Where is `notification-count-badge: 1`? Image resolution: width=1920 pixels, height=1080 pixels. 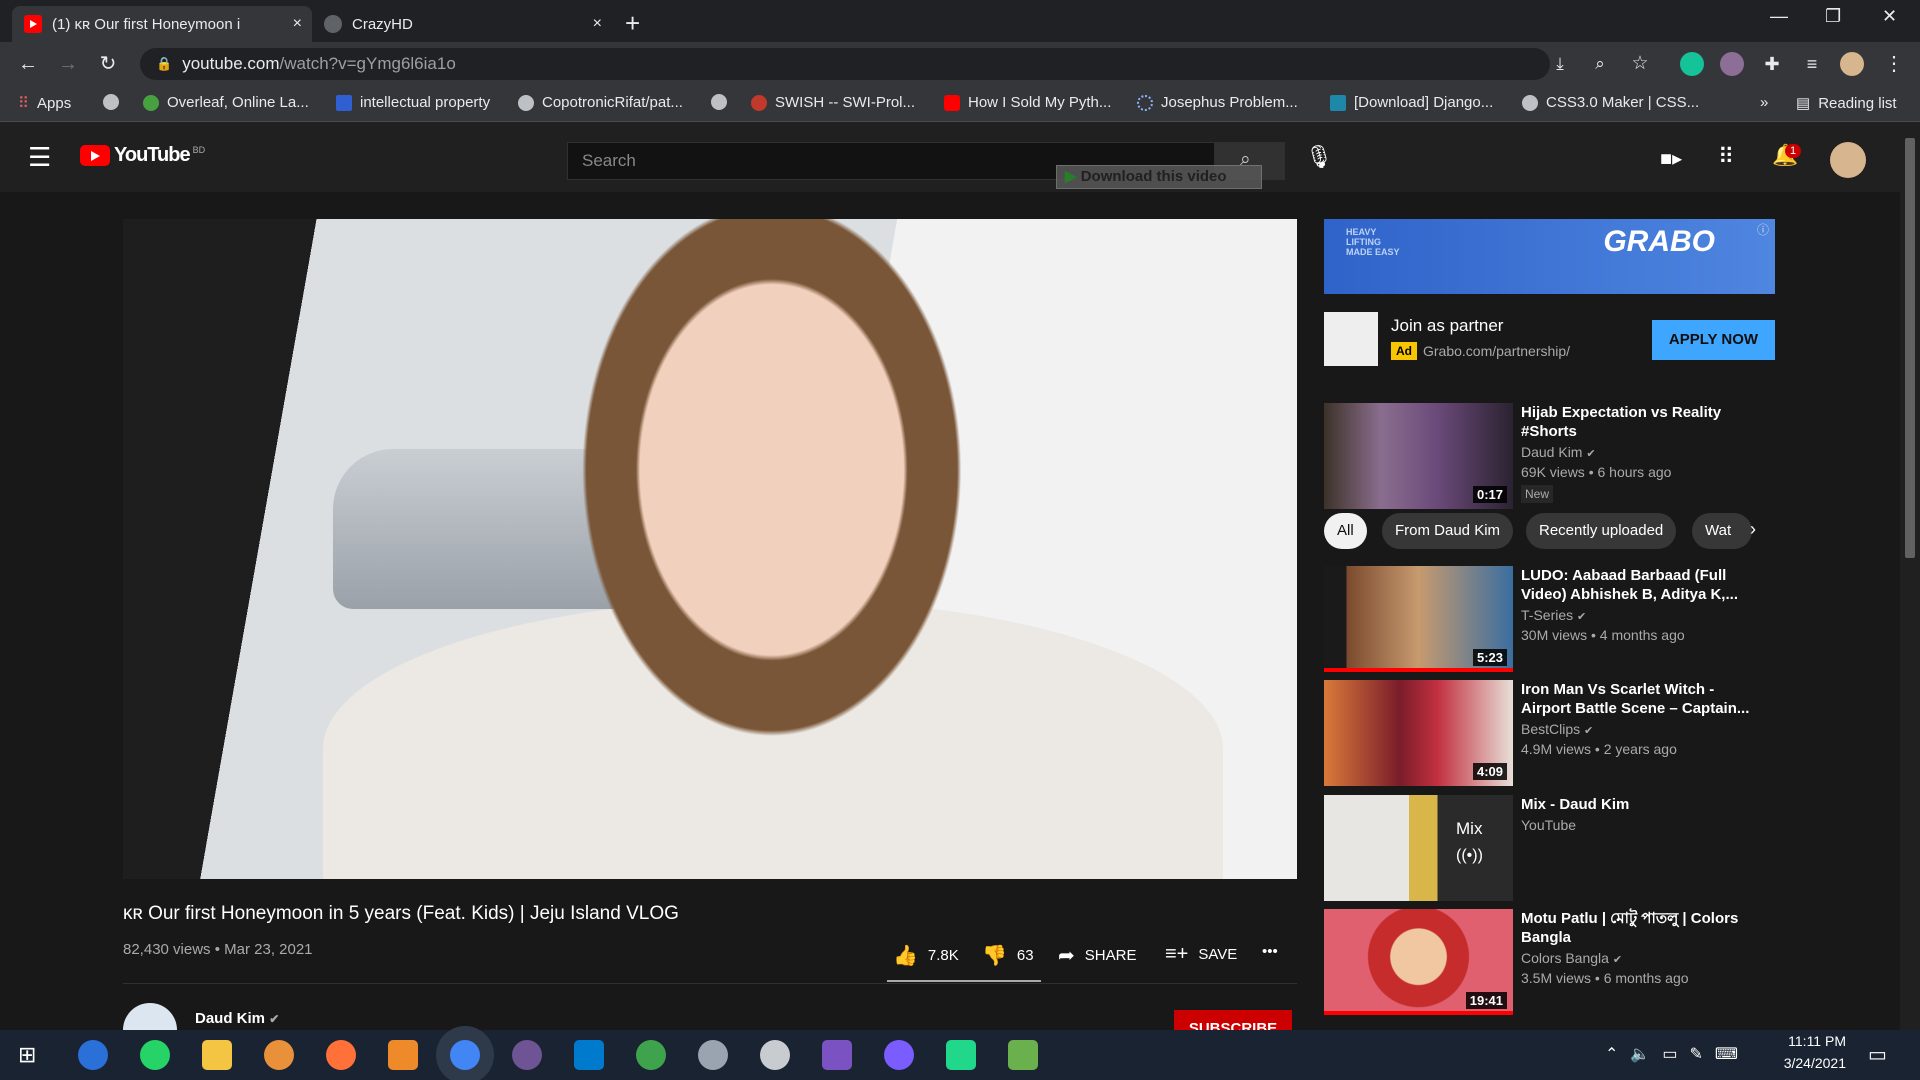 notification-count-badge: 1 is located at coordinates (1793, 151).